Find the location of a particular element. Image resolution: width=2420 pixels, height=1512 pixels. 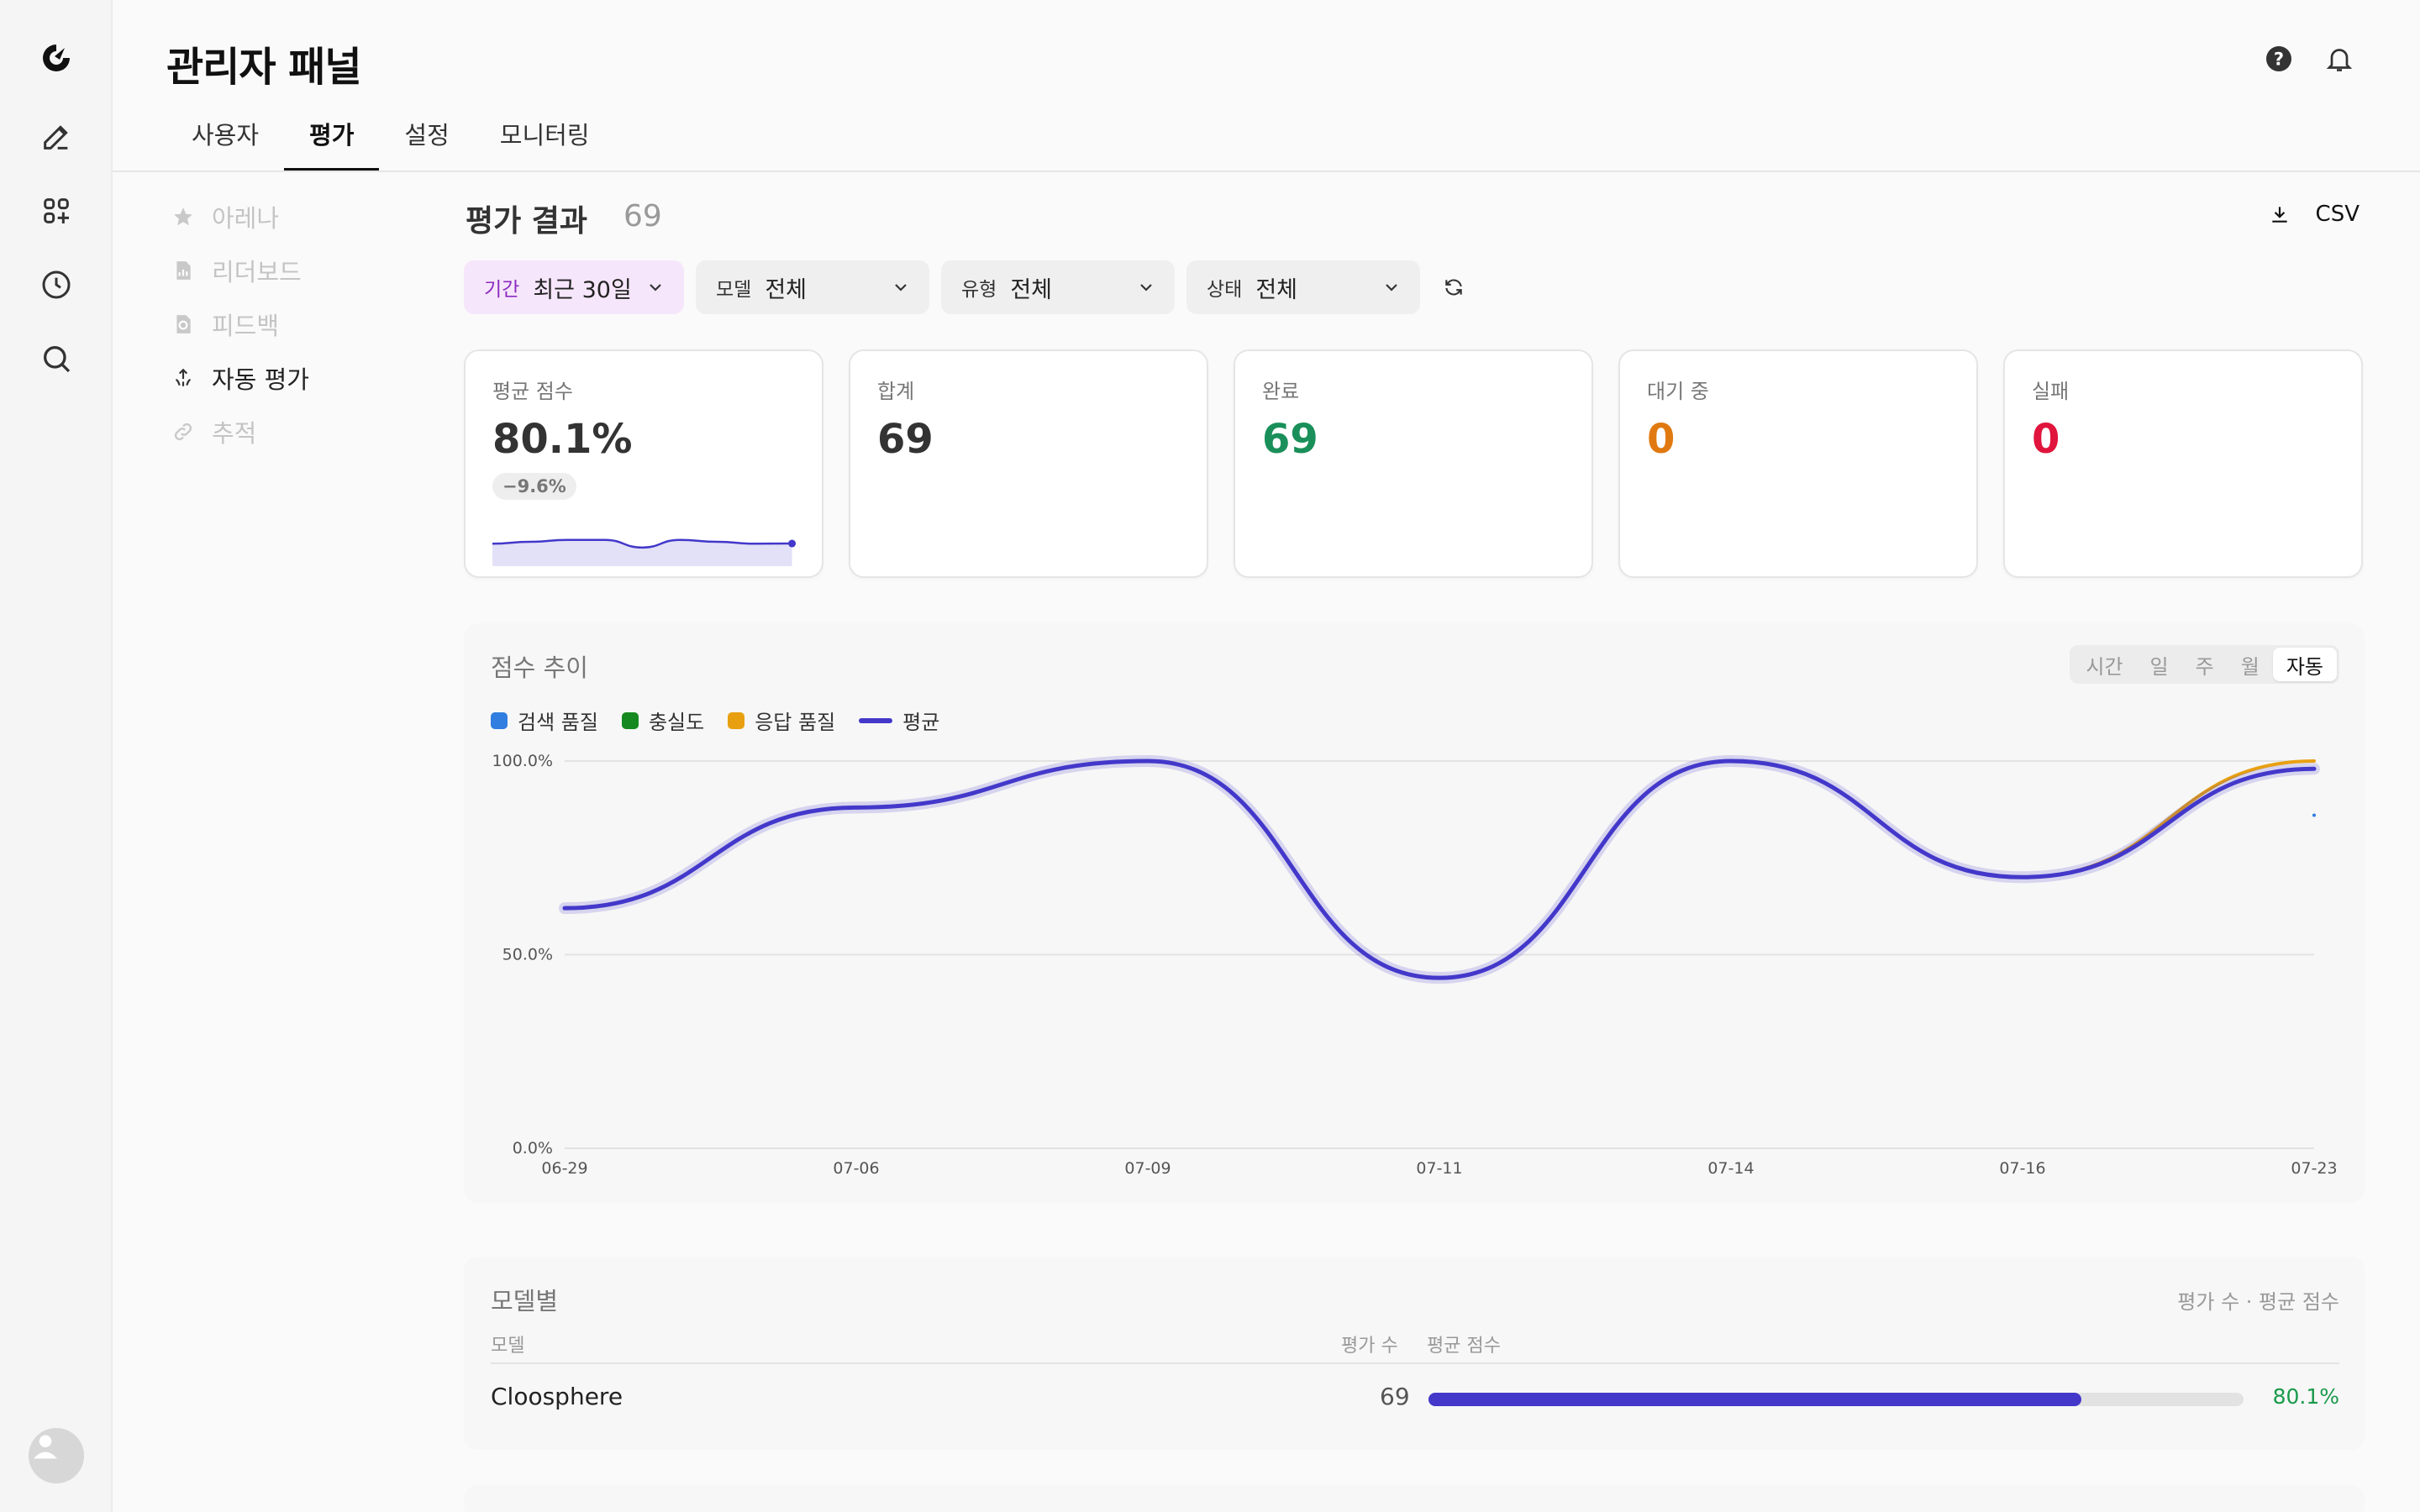

x-tick-label: 07-14 is located at coordinates (1731, 1168).